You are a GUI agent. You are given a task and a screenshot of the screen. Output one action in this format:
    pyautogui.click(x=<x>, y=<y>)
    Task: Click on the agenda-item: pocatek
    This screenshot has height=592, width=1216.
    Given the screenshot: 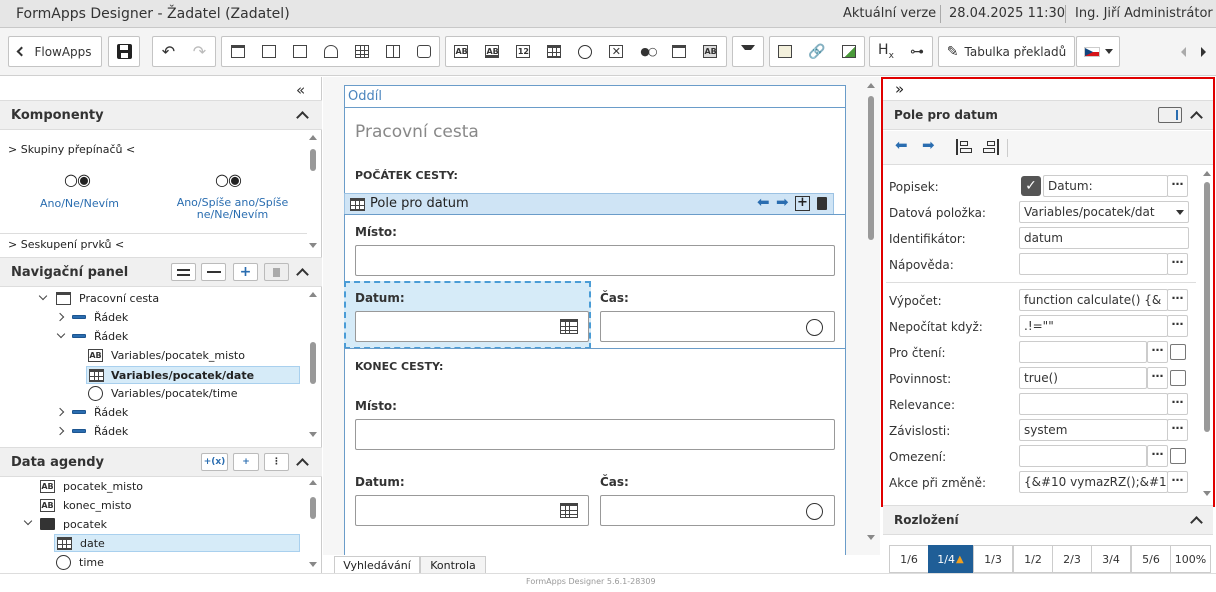 What is the action you would take?
    pyautogui.click(x=73, y=524)
    